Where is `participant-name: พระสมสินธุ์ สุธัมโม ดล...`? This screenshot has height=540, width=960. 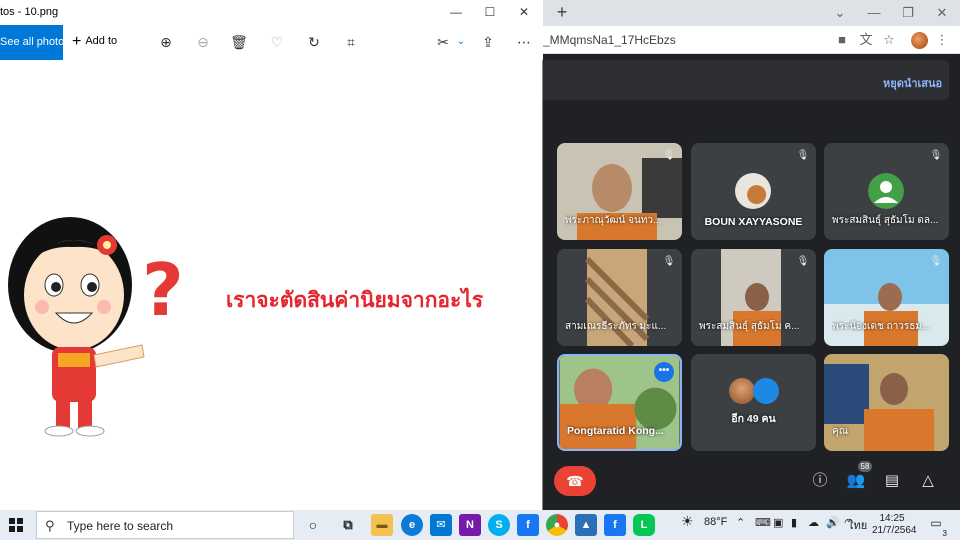
participant-name: พระสมสินธุ์ สุธัมโม ดล... is located at coordinates (885, 220).